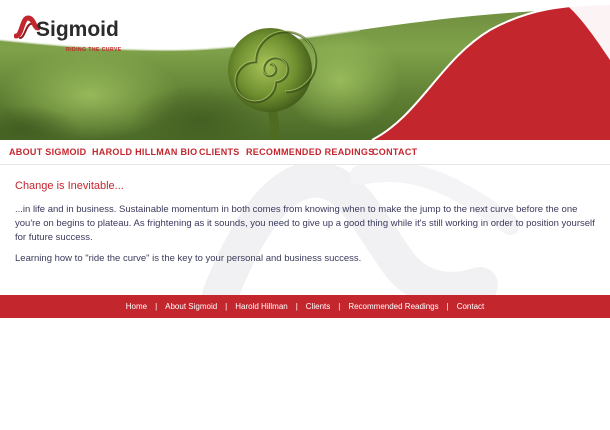  Describe the element at coordinates (191, 306) in the screenshot. I see `footer-link-about-sigmoid: About Sigmoid` at that location.